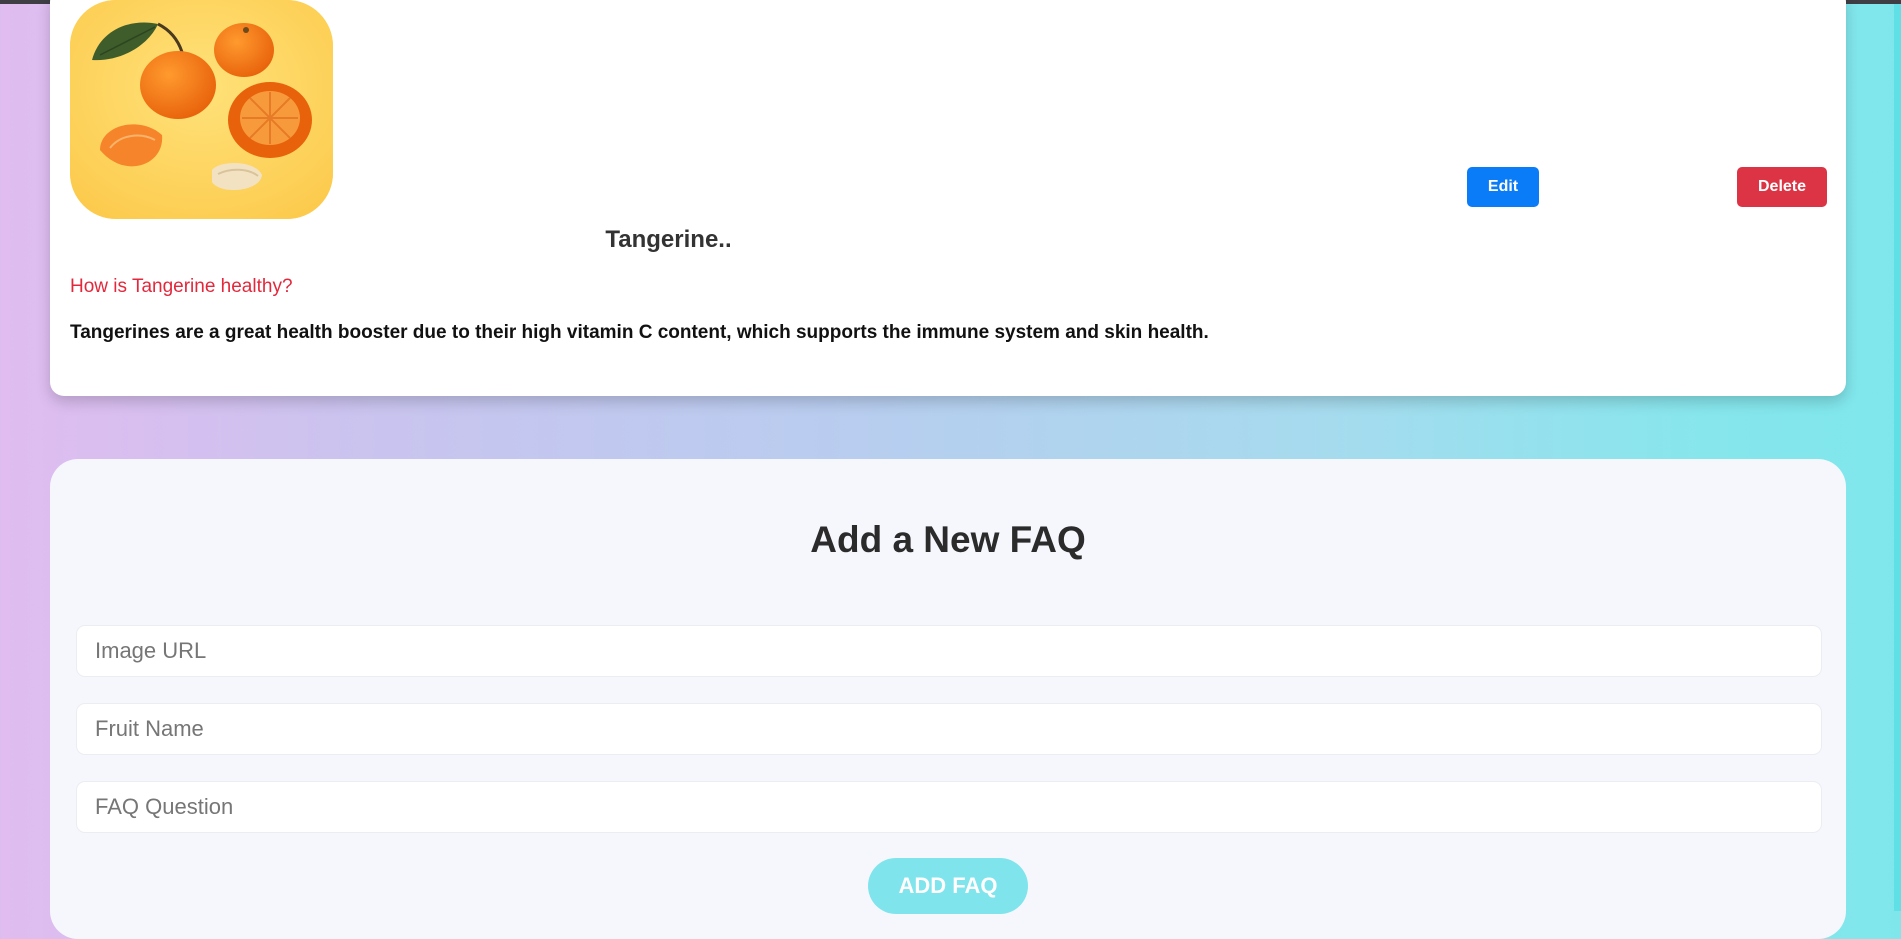 This screenshot has width=1901, height=939. I want to click on fruit-name: Tangerine.., so click(668, 239).